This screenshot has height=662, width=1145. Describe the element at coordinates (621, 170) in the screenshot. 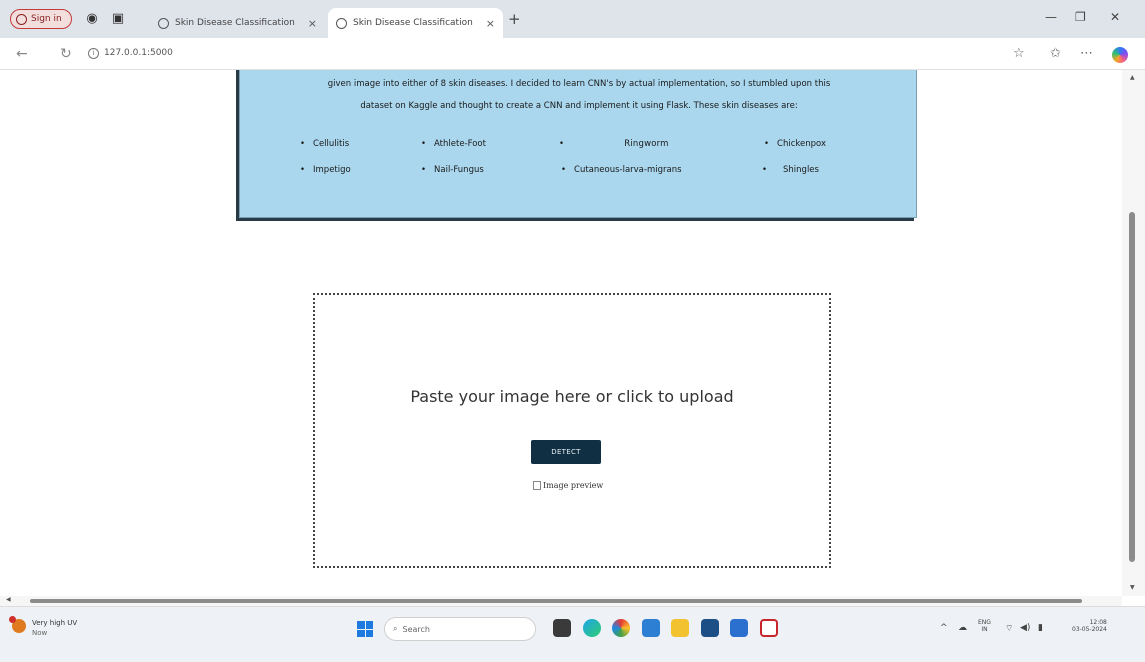

I see `disease-item: Cutaneous-larva-migrans` at that location.